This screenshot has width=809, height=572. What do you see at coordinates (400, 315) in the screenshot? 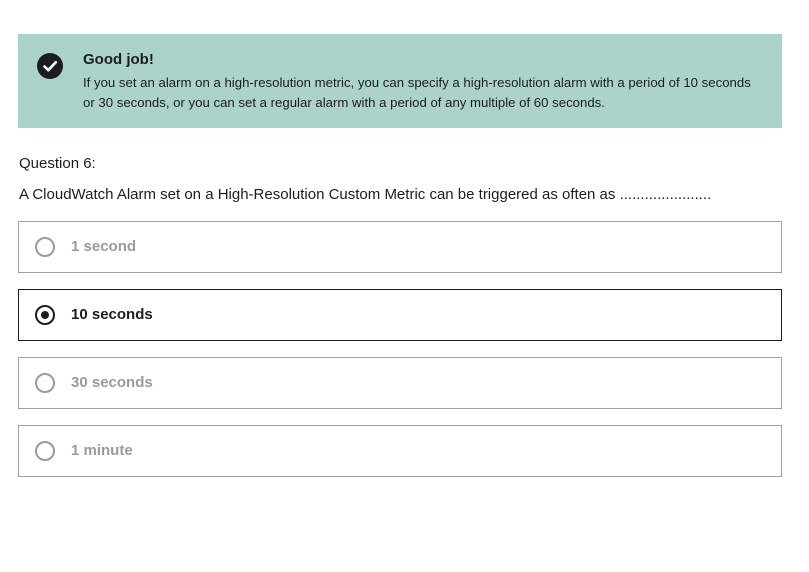
I see `answer-option-2: 10 seconds` at bounding box center [400, 315].